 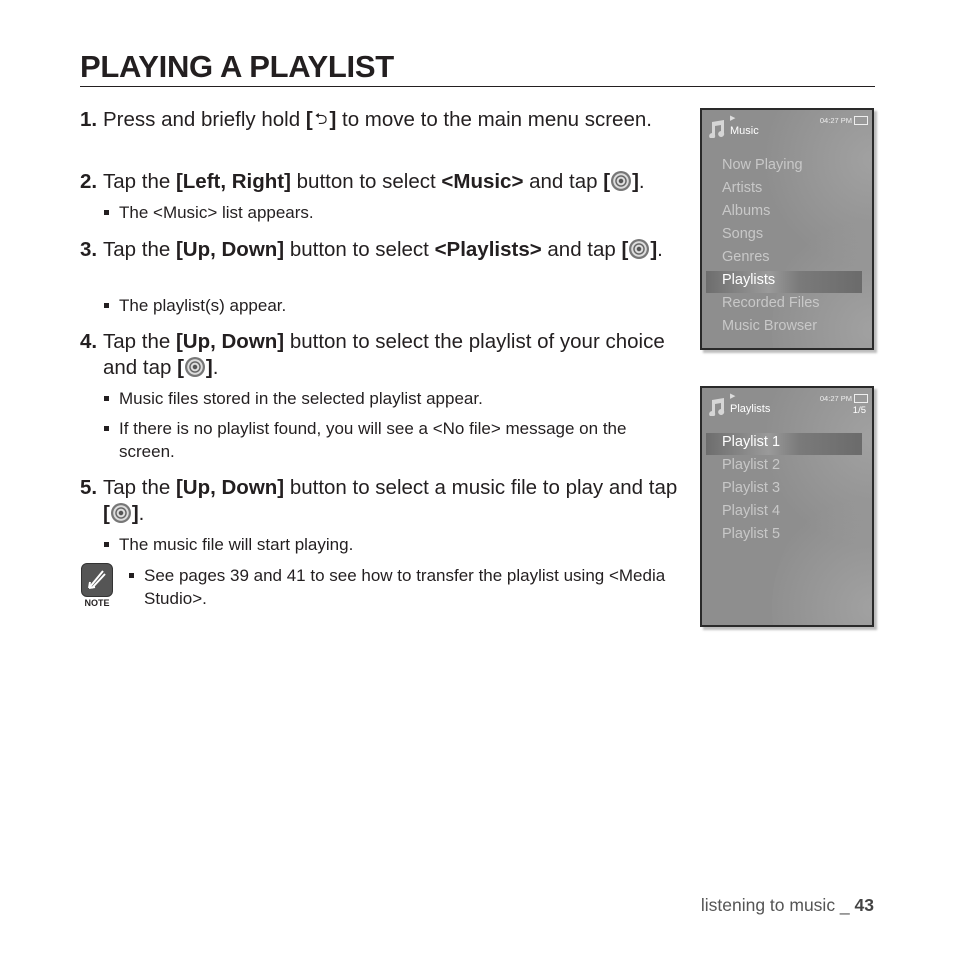 I want to click on step-text: to move to the main menu screen., so click(x=494, y=119).